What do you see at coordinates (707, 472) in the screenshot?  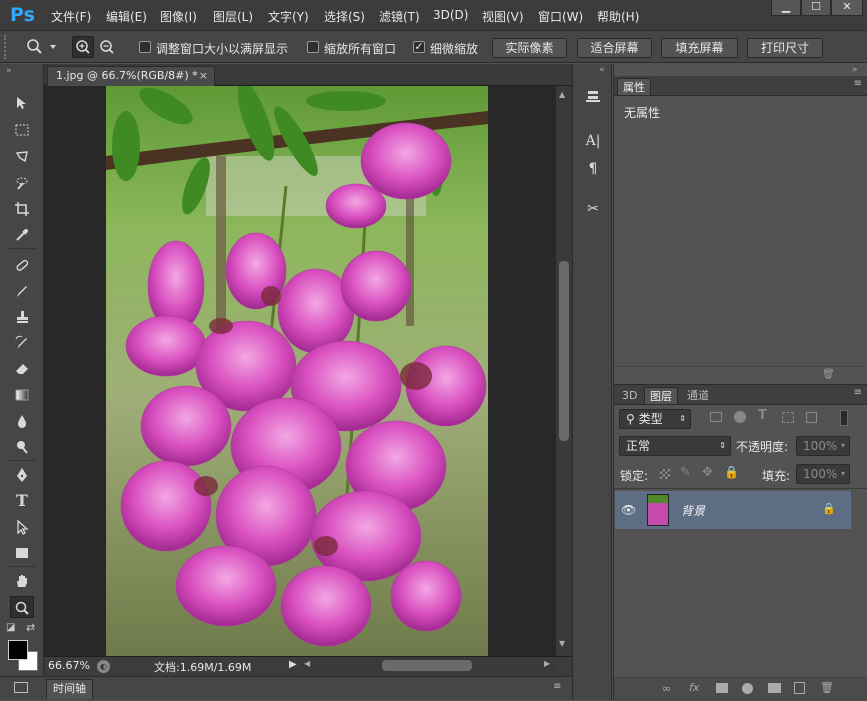 I see `lock-position-icon: ✥` at bounding box center [707, 472].